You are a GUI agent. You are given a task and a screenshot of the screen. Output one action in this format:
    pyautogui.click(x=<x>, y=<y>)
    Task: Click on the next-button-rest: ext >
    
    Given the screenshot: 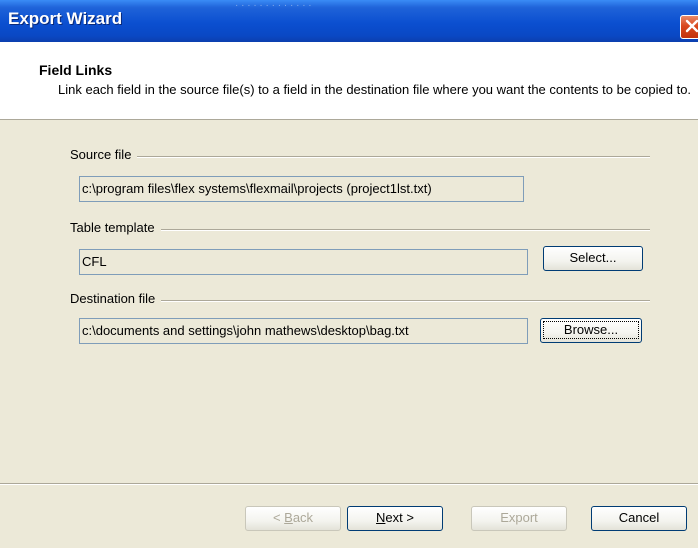 What is the action you would take?
    pyautogui.click(x=399, y=517)
    